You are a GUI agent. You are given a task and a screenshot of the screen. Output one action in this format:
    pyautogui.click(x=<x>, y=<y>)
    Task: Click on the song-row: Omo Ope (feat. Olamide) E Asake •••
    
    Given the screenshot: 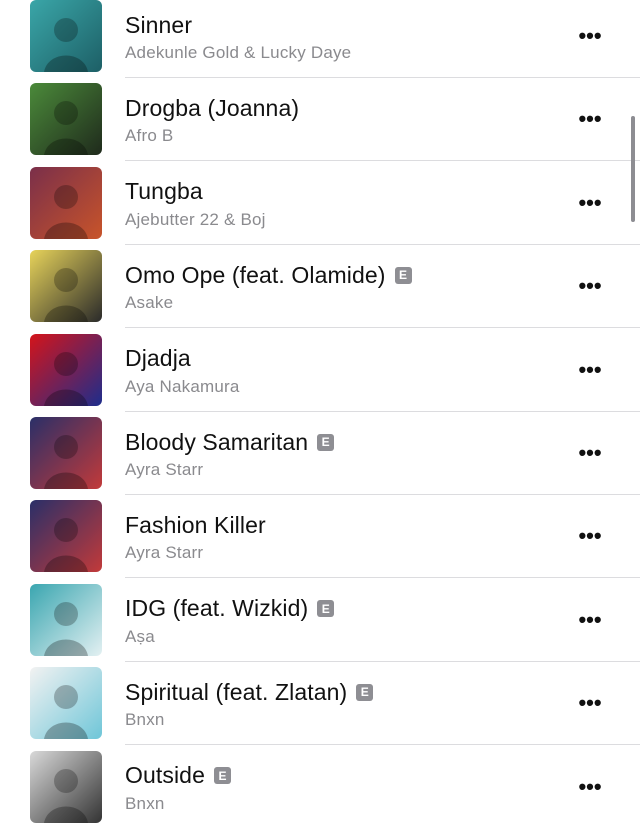 What is the action you would take?
    pyautogui.click(x=320, y=291)
    